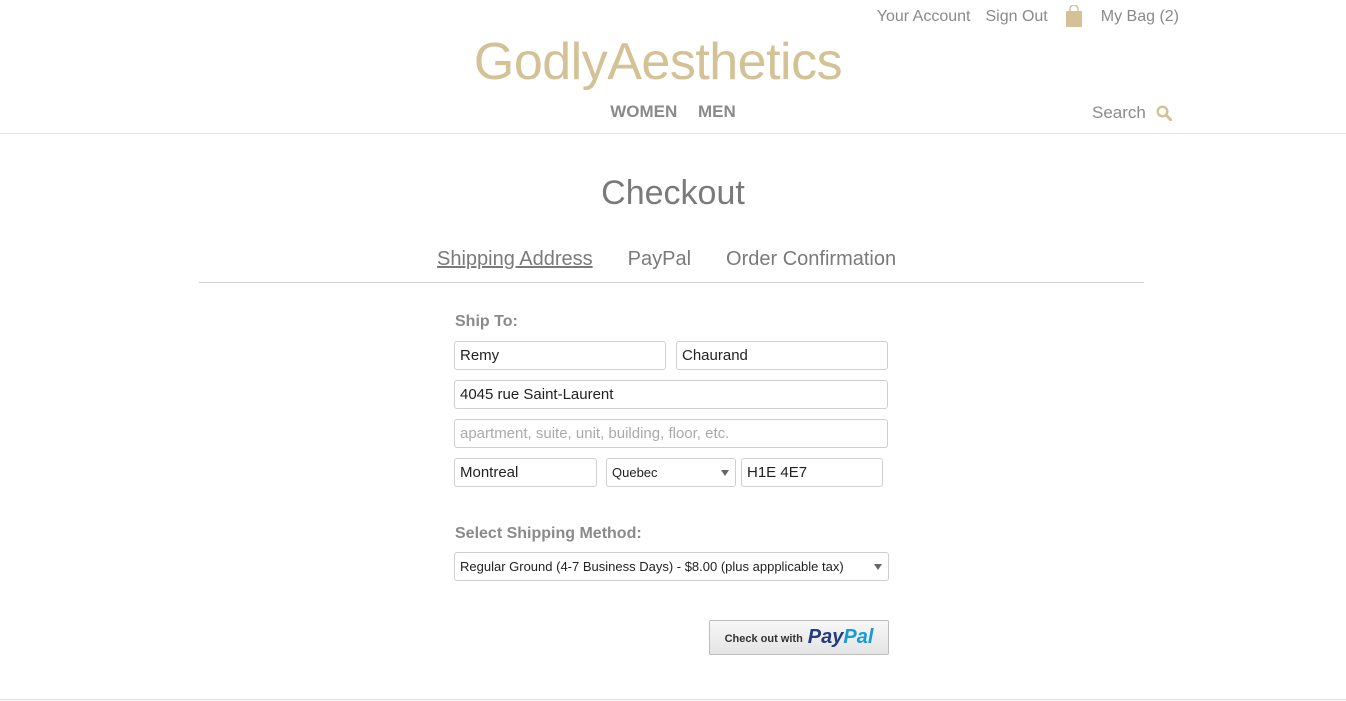  I want to click on nav-women: WOMEN, so click(643, 111).